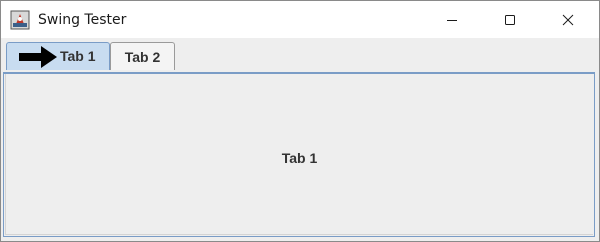 The image size is (600, 242). What do you see at coordinates (20, 20) in the screenshot?
I see `java-app-icon` at bounding box center [20, 20].